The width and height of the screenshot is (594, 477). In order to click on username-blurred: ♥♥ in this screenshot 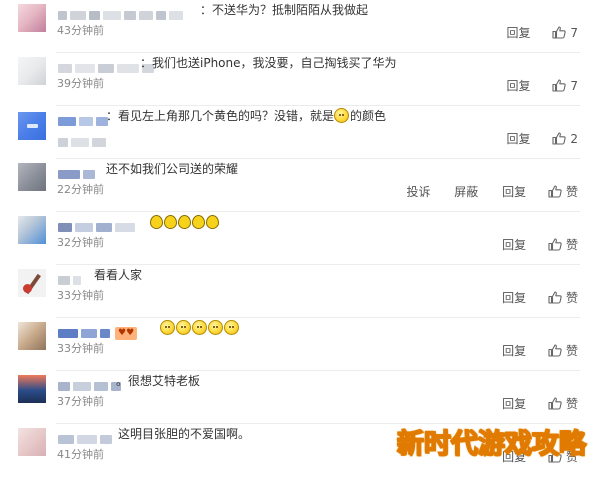, I will do `click(98, 331)`.